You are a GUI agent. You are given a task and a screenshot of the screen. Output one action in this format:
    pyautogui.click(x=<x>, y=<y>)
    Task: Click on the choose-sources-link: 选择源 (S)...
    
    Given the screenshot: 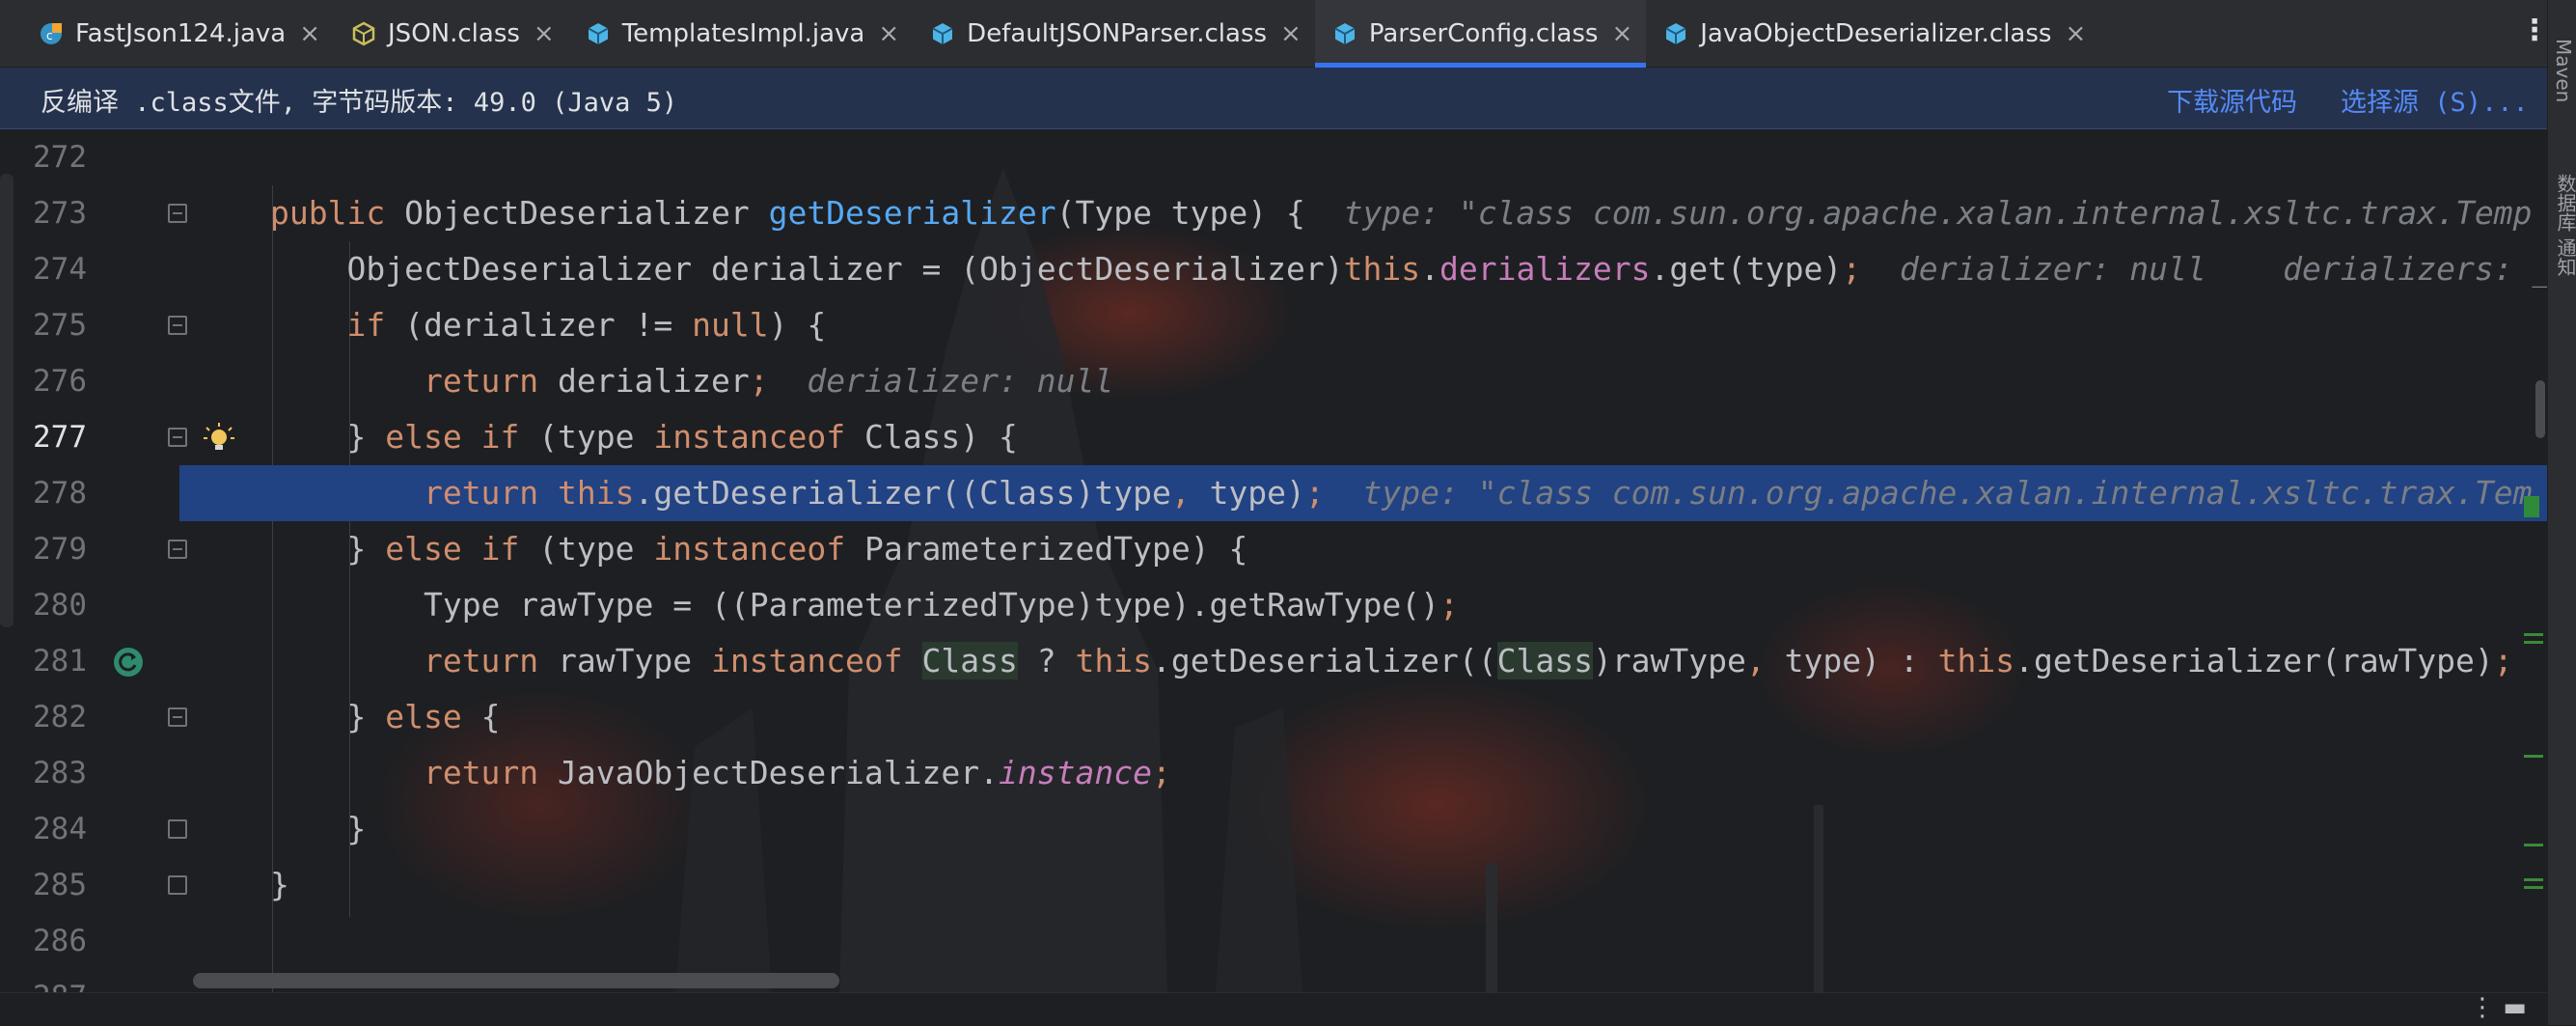 What is the action you would take?
    pyautogui.click(x=2435, y=100)
    